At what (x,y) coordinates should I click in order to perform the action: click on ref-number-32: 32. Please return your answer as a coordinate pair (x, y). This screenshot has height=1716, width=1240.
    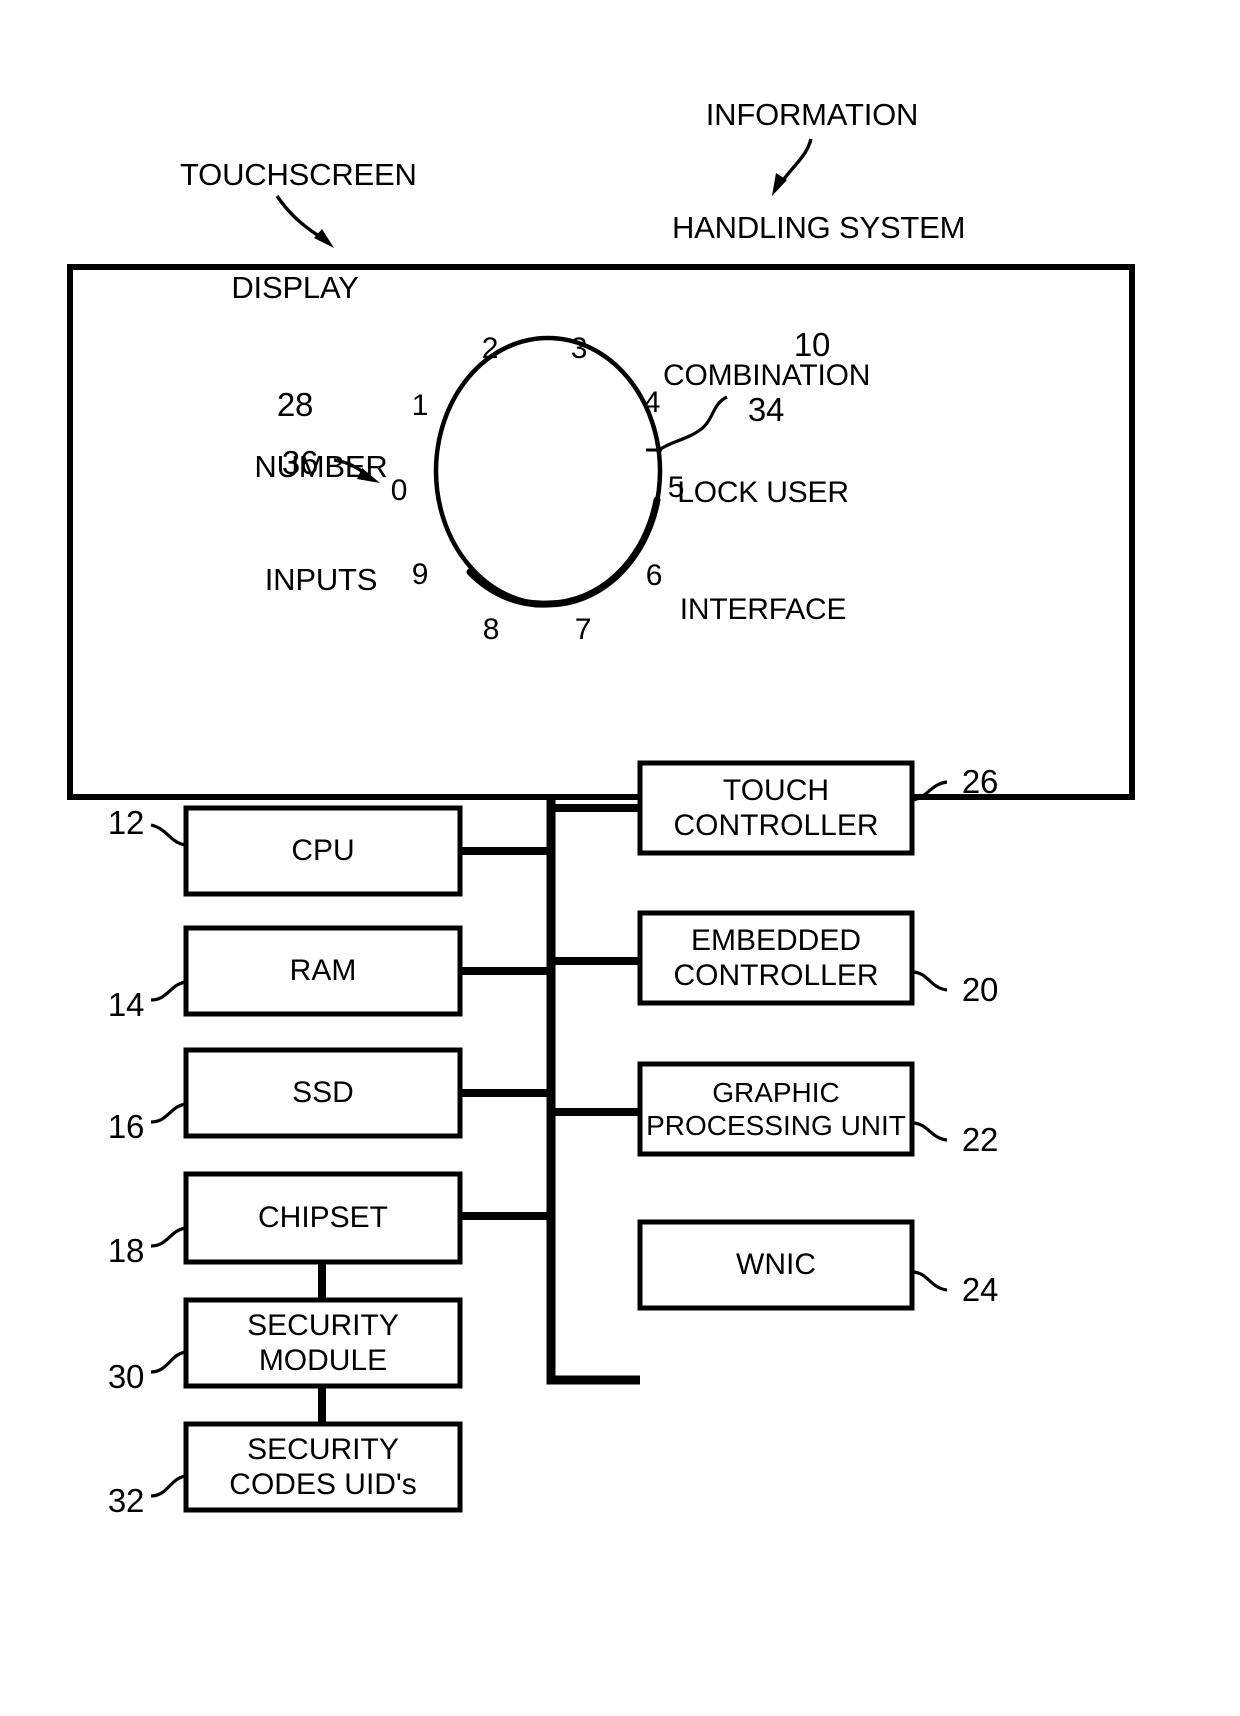
    Looking at the image, I should click on (126, 1500).